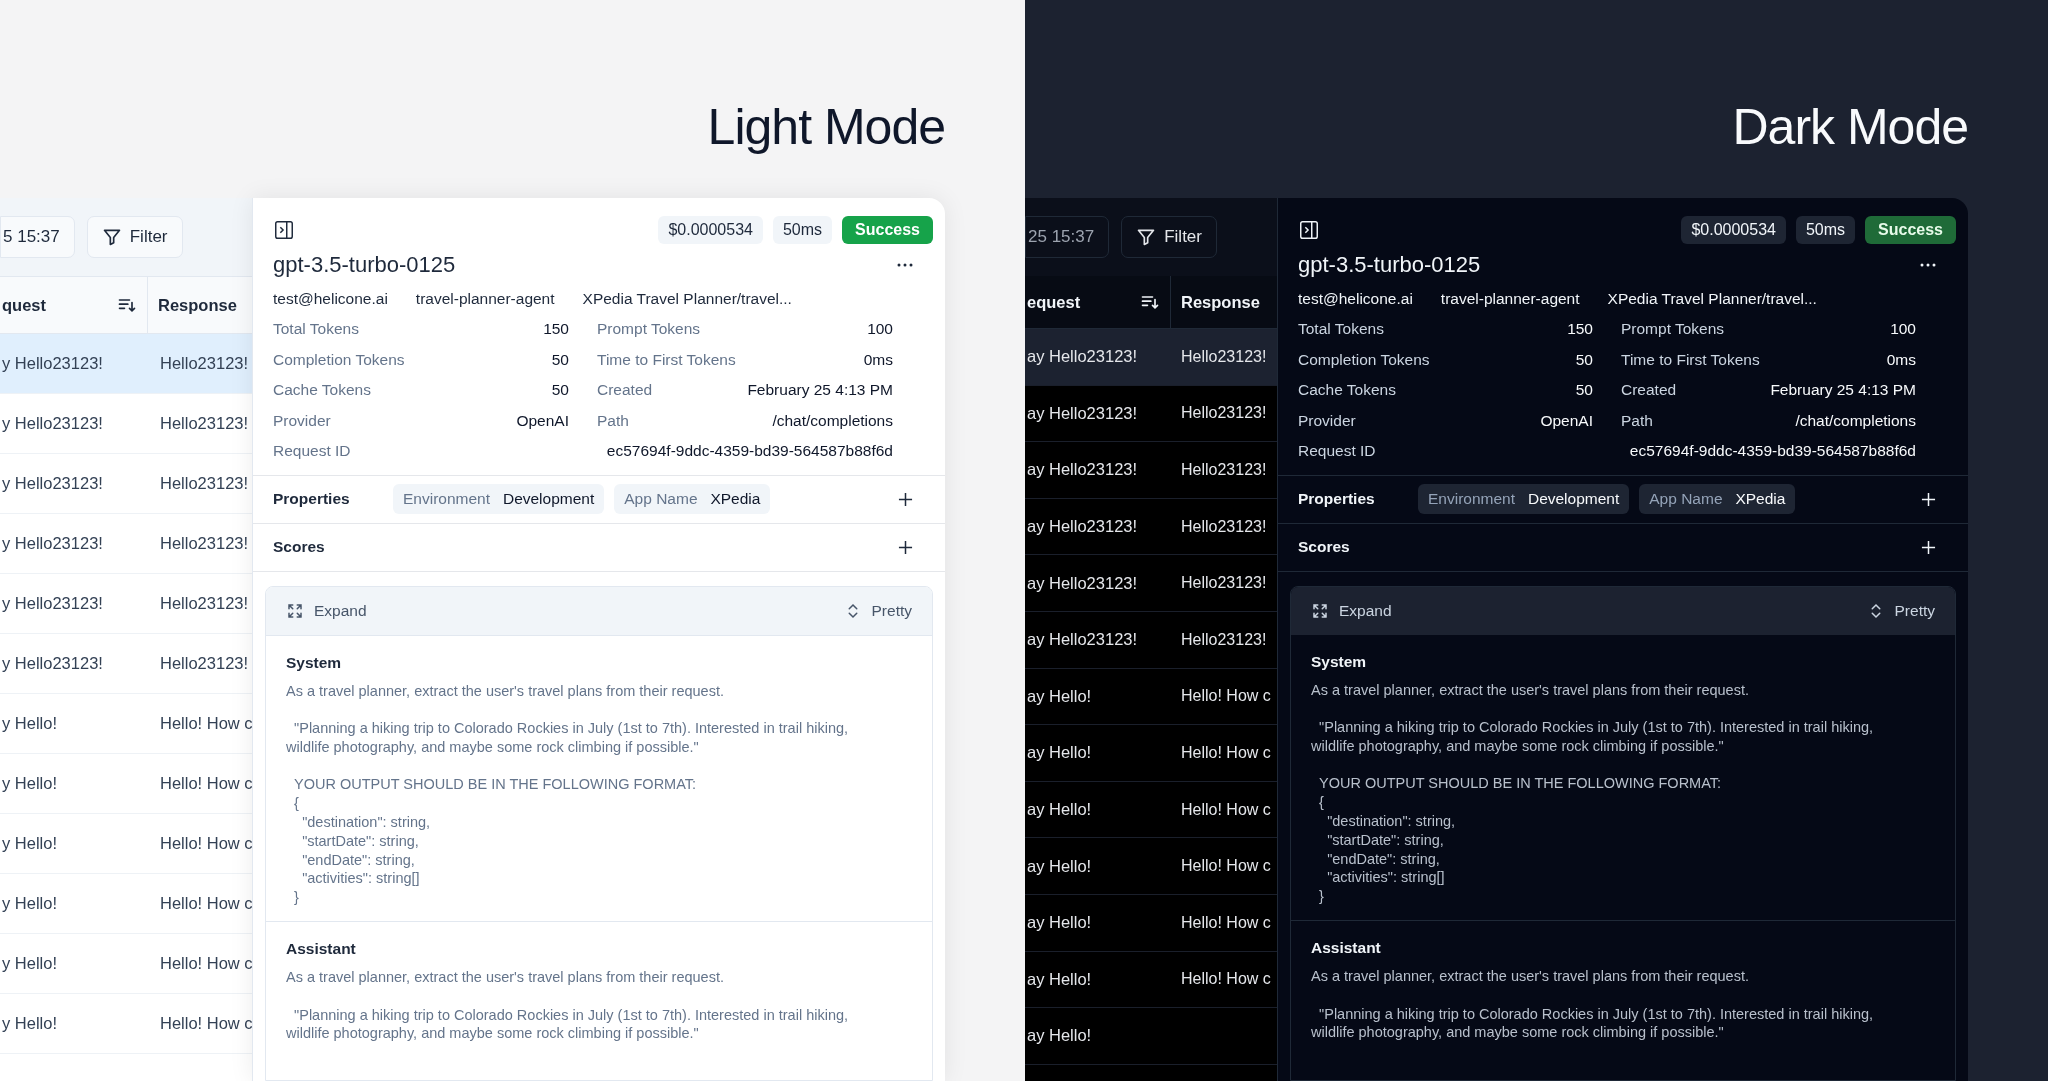 The width and height of the screenshot is (2048, 1081). What do you see at coordinates (24, 305) in the screenshot?
I see `column-header: quest` at bounding box center [24, 305].